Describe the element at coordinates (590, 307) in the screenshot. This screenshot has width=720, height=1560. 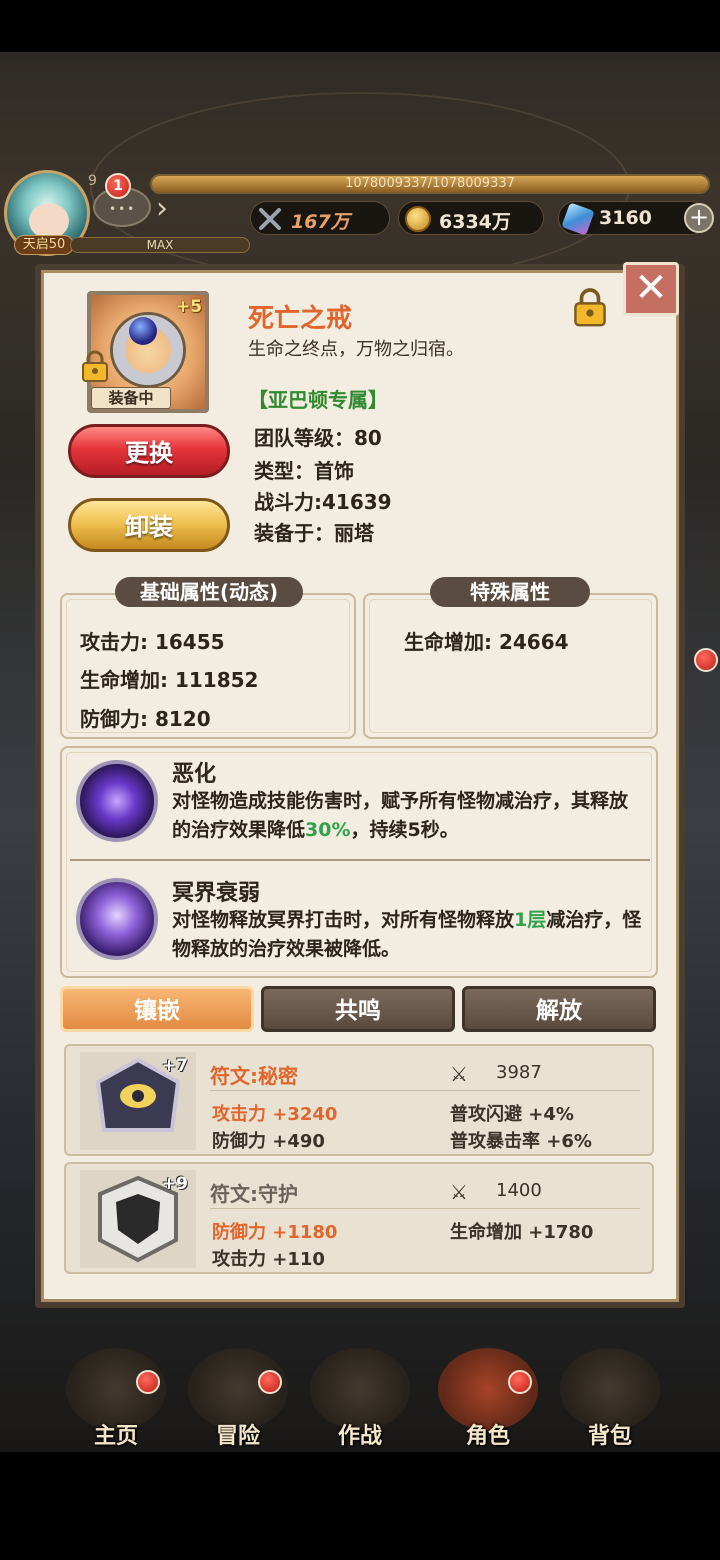
I see `item-lock-toggle-icon` at that location.